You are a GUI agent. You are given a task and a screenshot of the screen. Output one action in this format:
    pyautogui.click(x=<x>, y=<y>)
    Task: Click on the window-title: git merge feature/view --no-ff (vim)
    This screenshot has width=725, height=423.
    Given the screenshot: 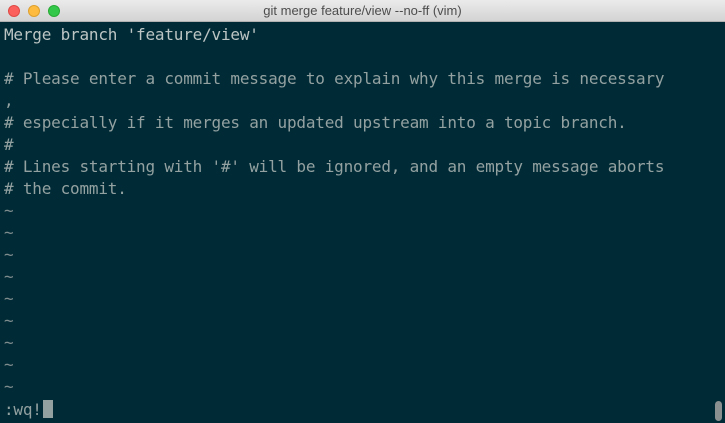 What is the action you would take?
    pyautogui.click(x=362, y=10)
    